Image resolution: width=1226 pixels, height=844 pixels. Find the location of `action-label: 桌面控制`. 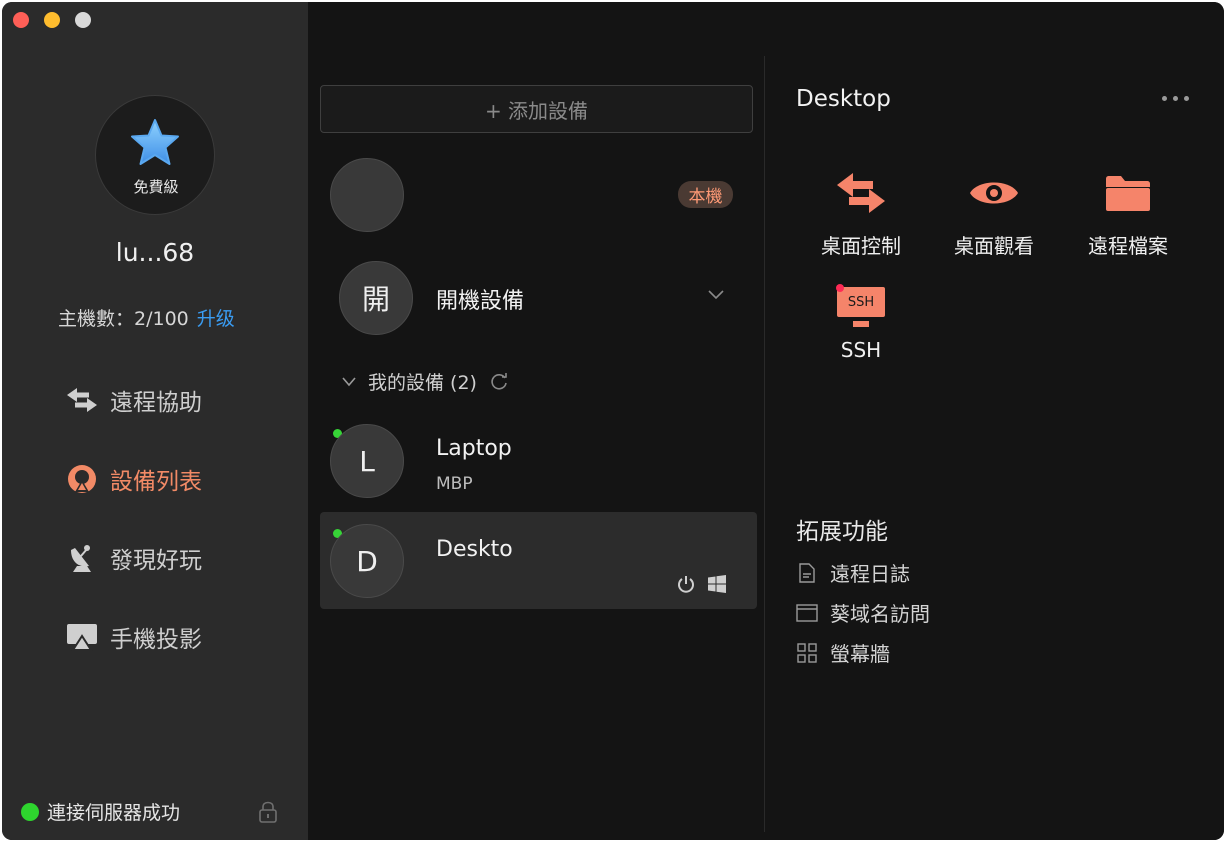

action-label: 桌面控制 is located at coordinates (861, 246).